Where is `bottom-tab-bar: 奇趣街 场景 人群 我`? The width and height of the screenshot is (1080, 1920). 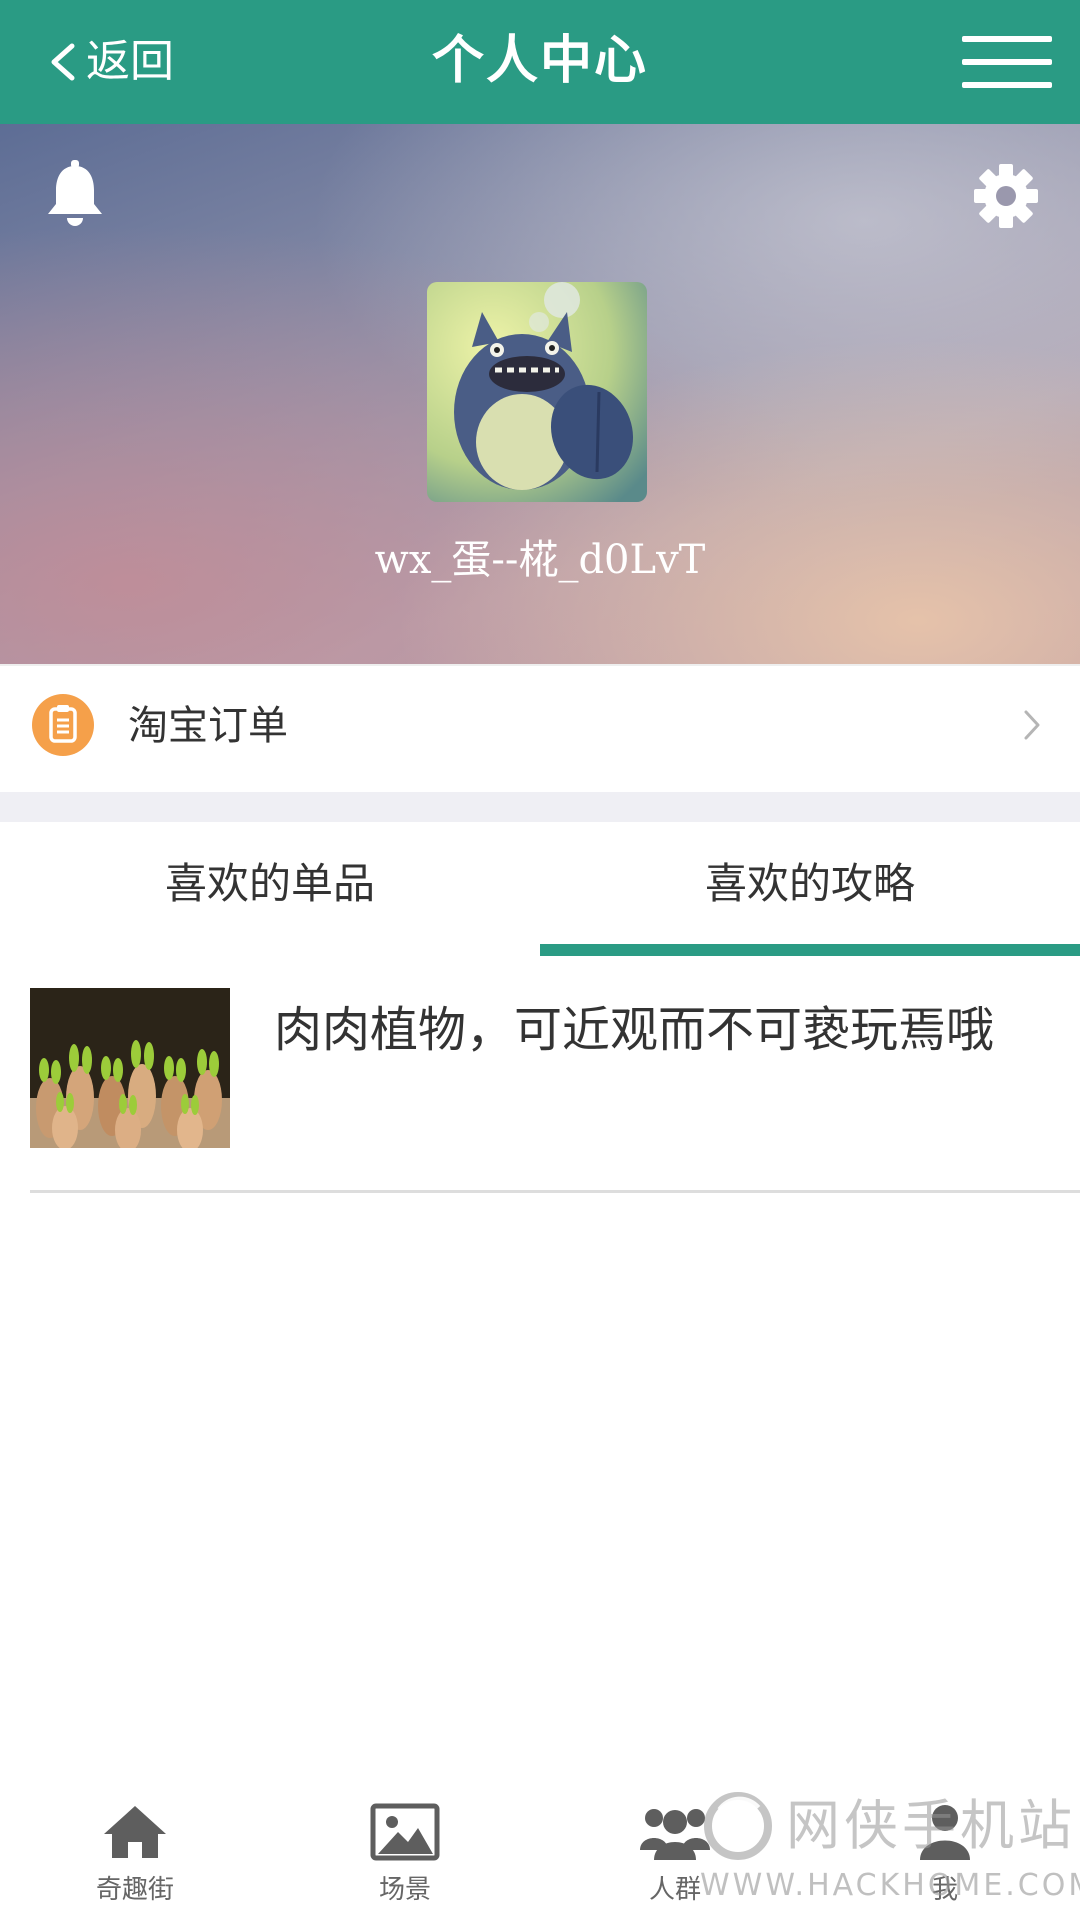
bottom-tab-bar: 奇趣街 场景 人群 我 is located at coordinates (540, 1850).